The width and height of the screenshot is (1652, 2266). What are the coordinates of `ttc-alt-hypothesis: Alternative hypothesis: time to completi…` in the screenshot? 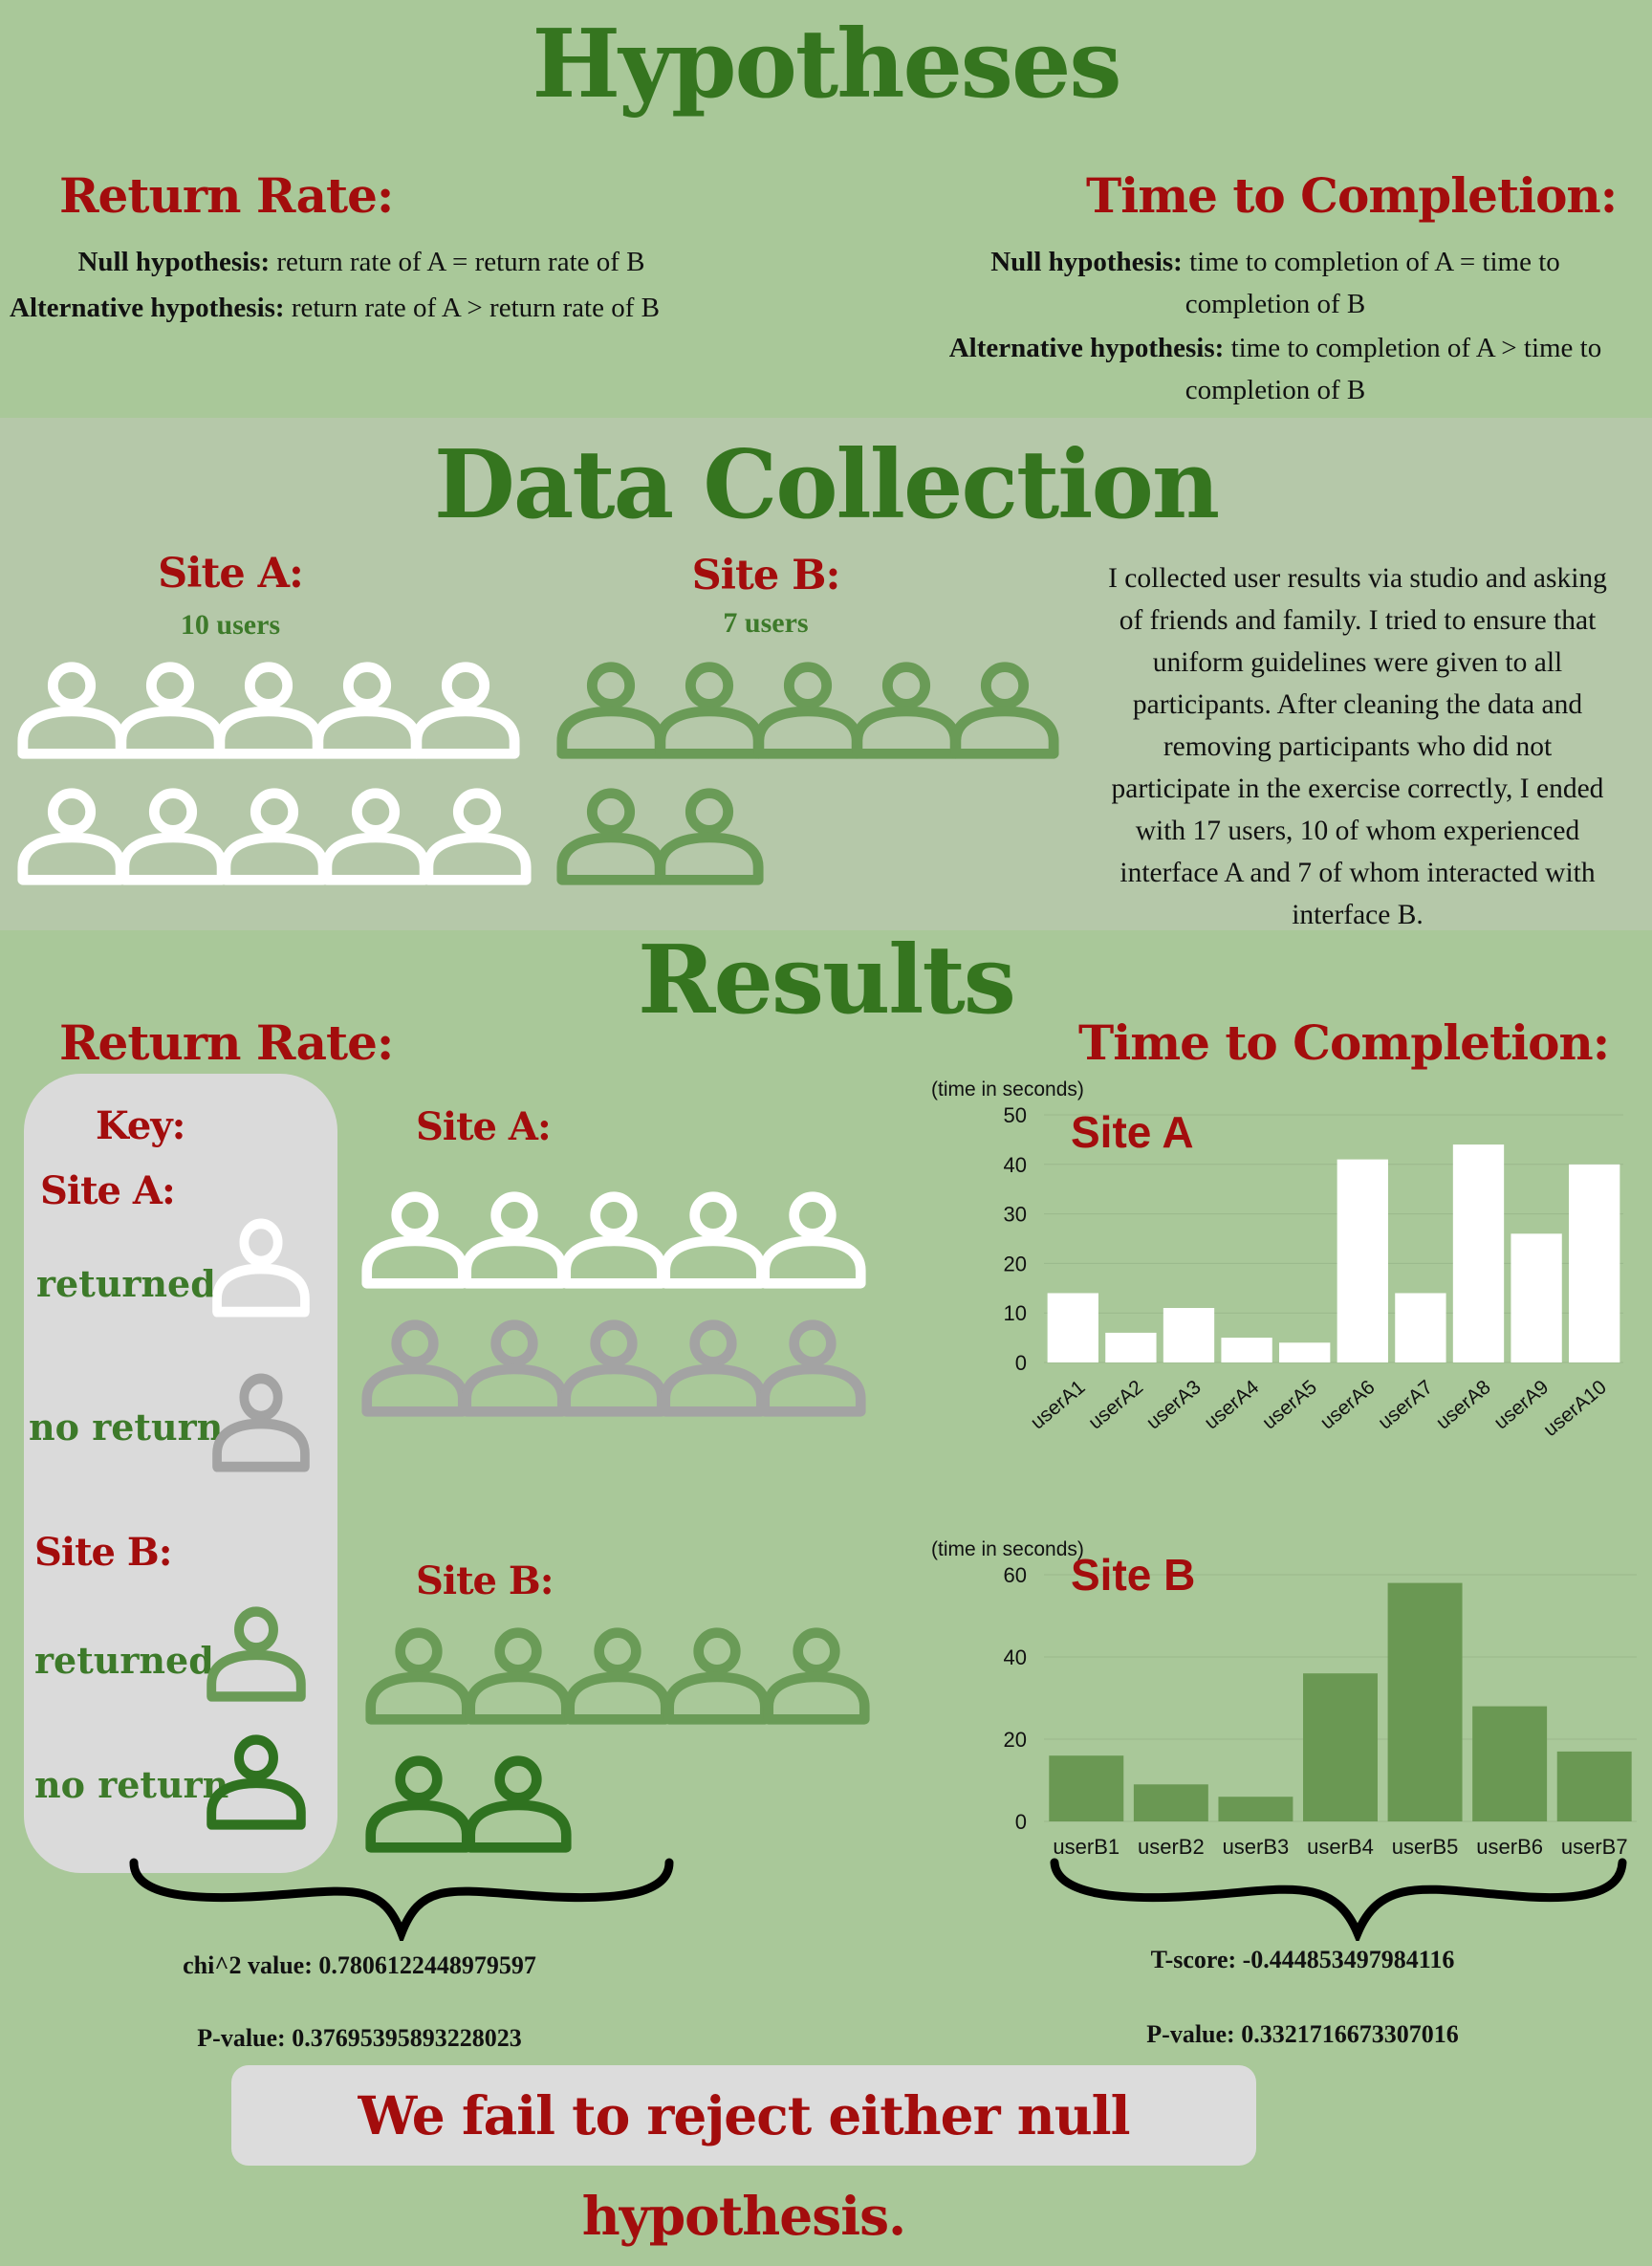 It's located at (1275, 369).